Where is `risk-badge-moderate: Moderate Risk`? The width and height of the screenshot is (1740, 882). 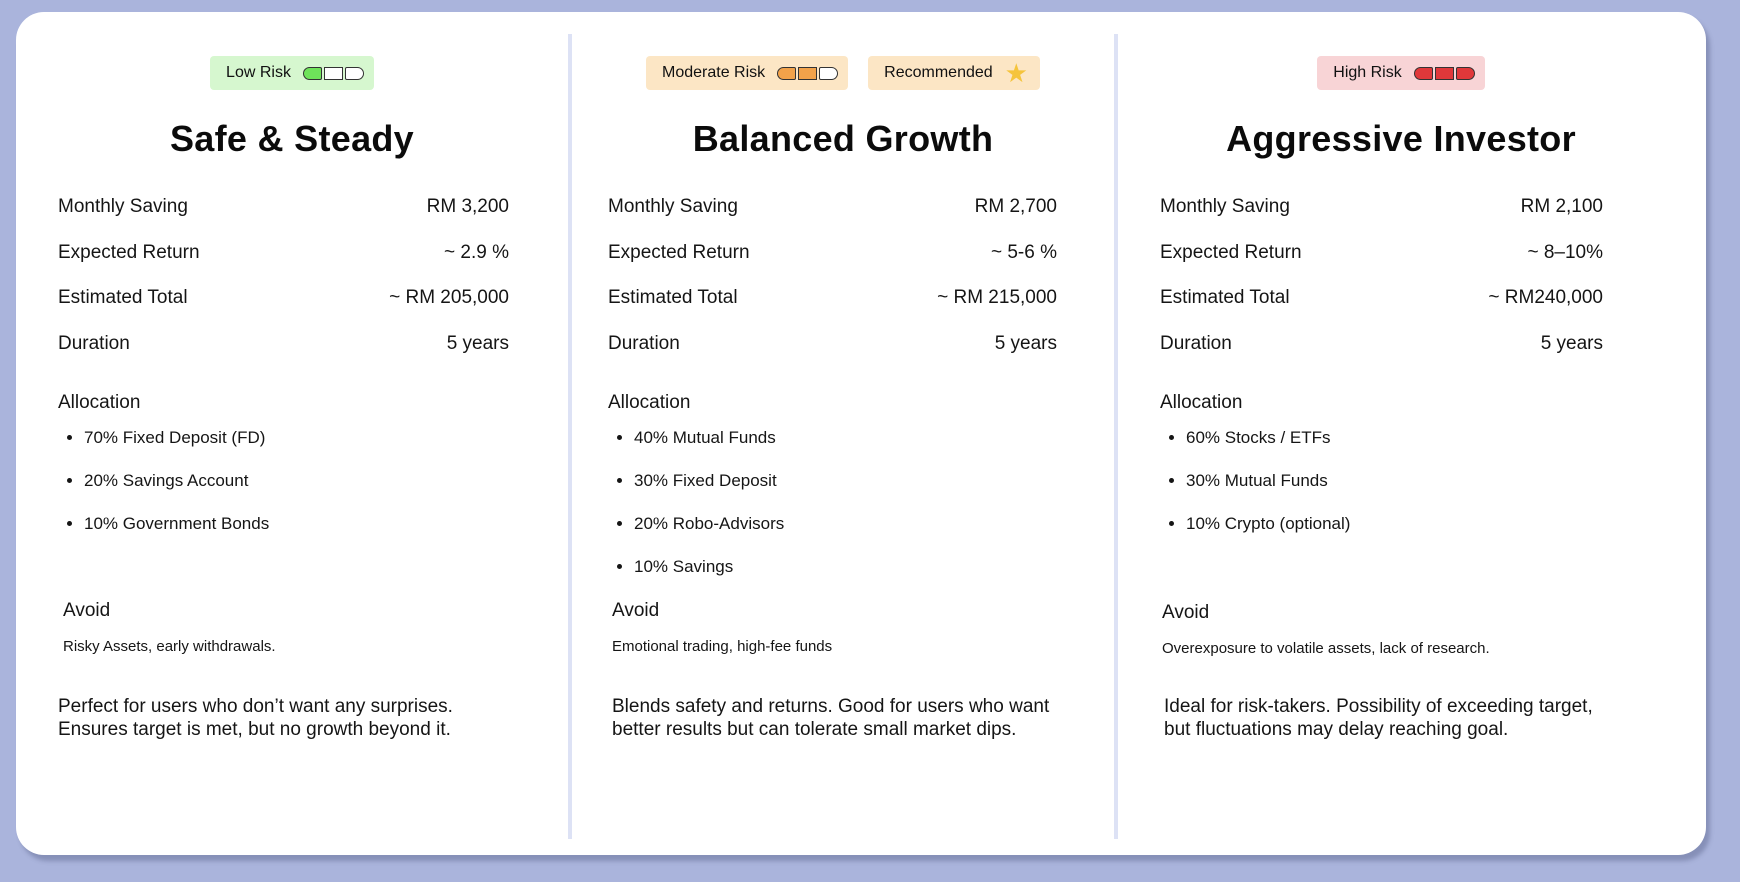
risk-badge-moderate: Moderate Risk is located at coordinates (747, 73).